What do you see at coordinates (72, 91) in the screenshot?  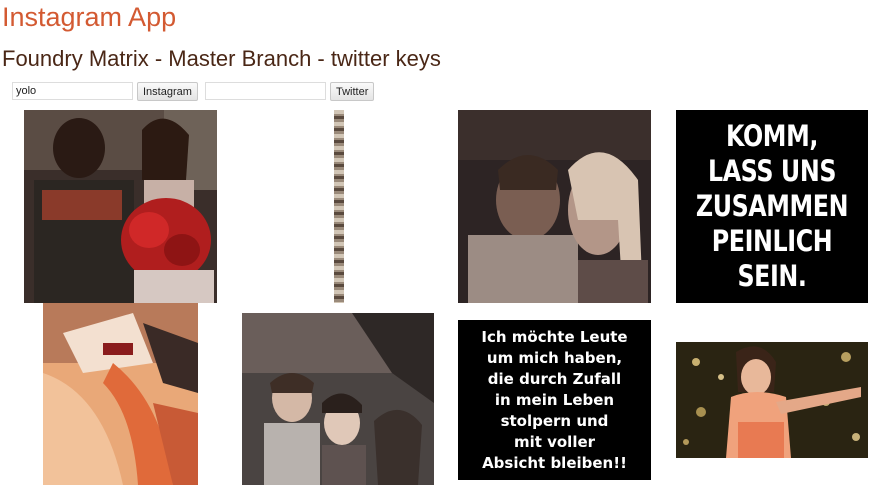 I see `instagram-search-input` at bounding box center [72, 91].